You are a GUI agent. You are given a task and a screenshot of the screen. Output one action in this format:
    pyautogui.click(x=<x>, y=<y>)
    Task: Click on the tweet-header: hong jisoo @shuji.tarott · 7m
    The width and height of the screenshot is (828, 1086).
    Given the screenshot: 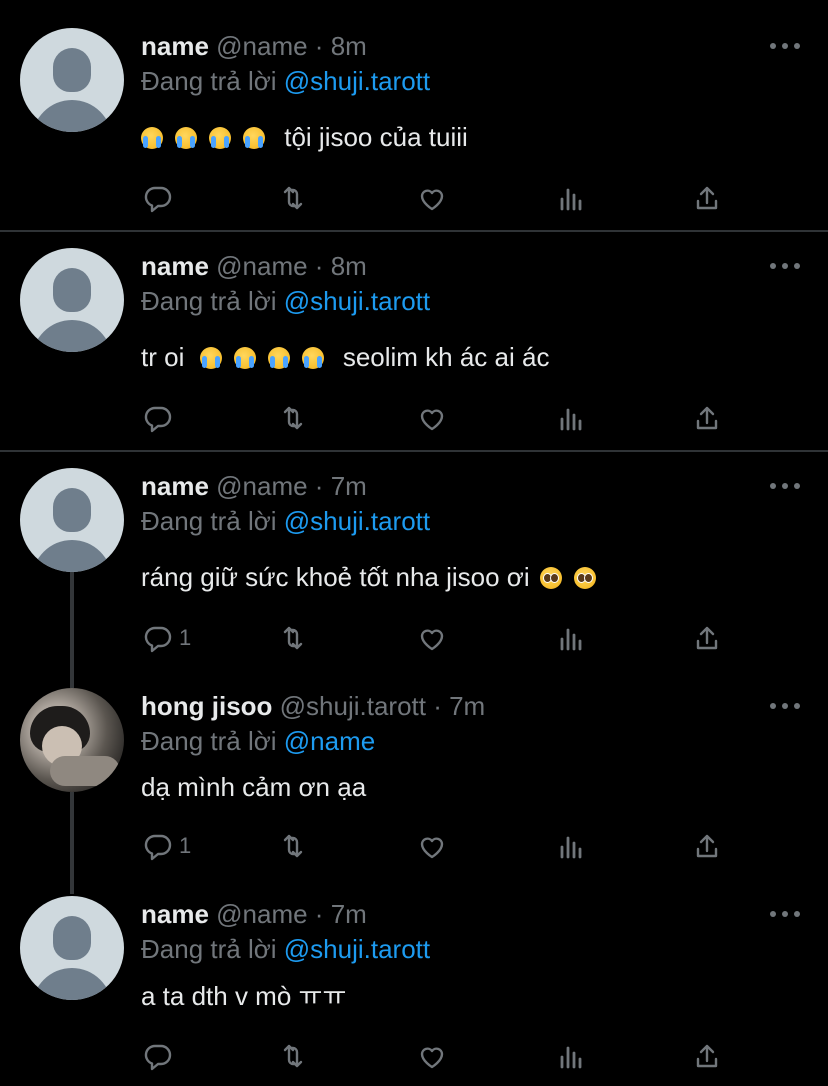 What is the action you would take?
    pyautogui.click(x=313, y=706)
    